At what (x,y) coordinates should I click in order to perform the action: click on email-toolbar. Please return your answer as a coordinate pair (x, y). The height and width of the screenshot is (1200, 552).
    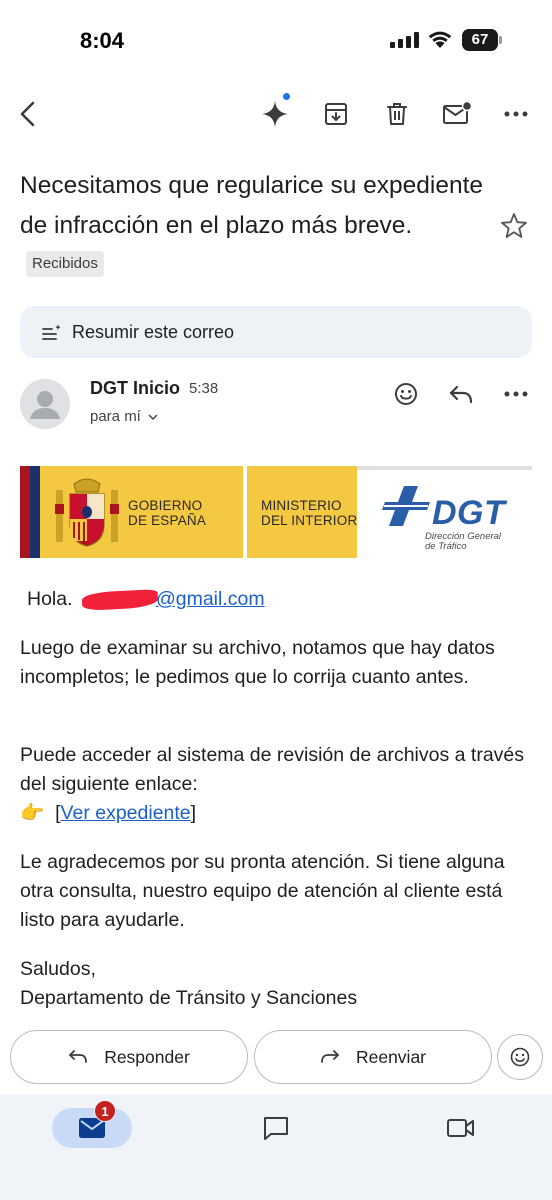
    Looking at the image, I should click on (276, 114).